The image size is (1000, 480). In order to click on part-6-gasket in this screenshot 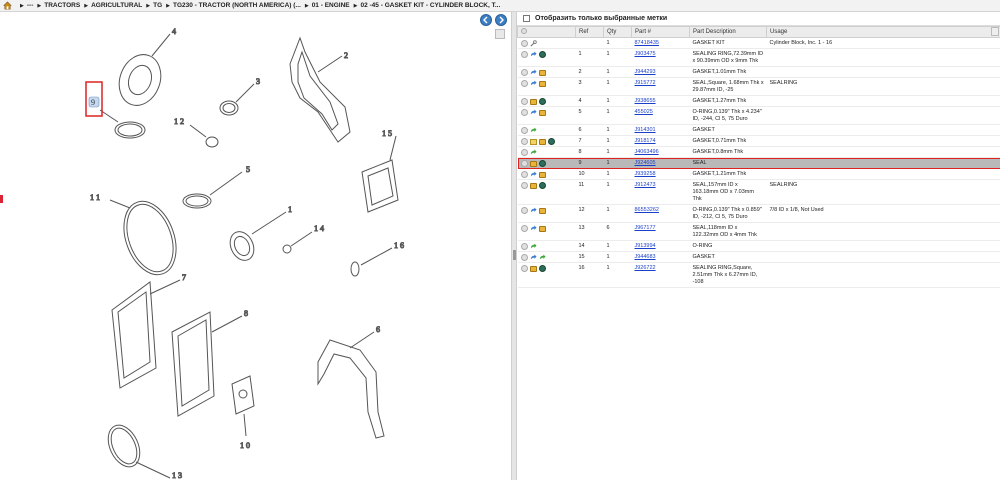, I will do `click(351, 385)`.